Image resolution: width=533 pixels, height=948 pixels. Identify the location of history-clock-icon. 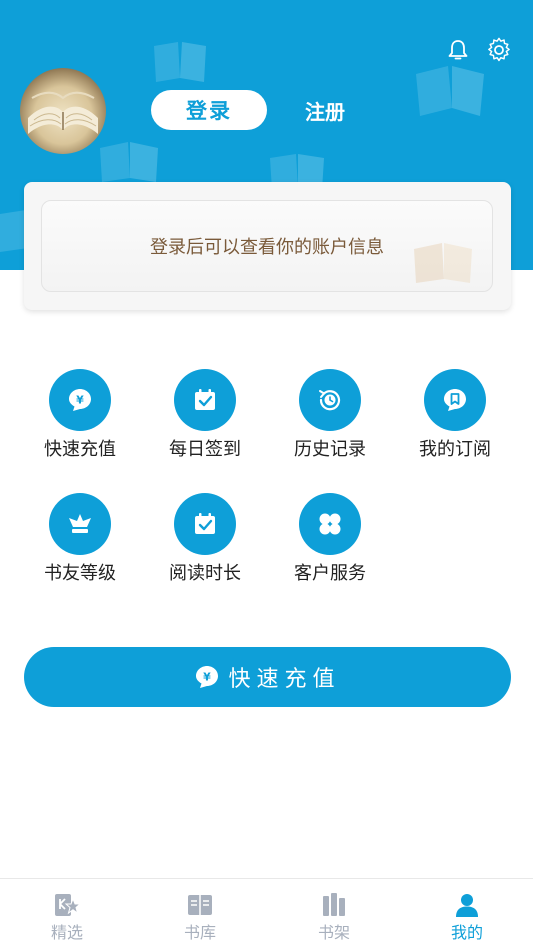
(330, 400).